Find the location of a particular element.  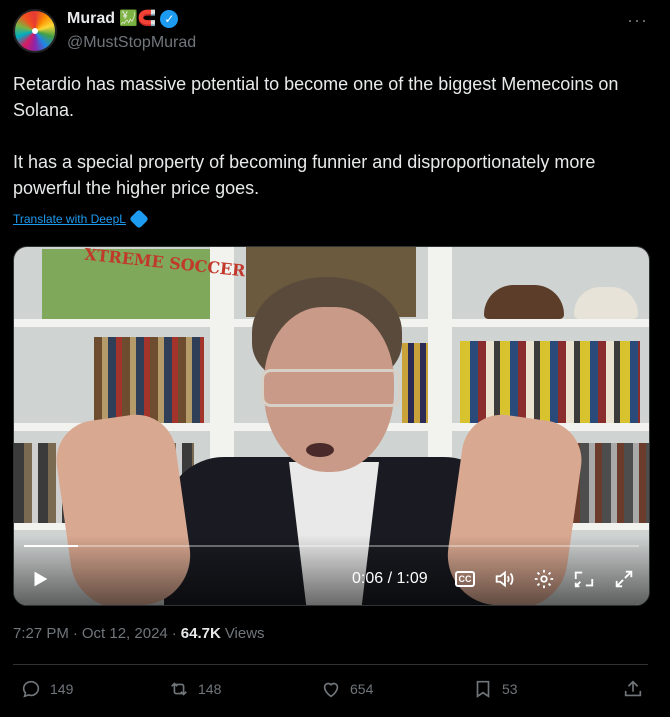

video-time: 0:06 / 1:09 is located at coordinates (390, 578).